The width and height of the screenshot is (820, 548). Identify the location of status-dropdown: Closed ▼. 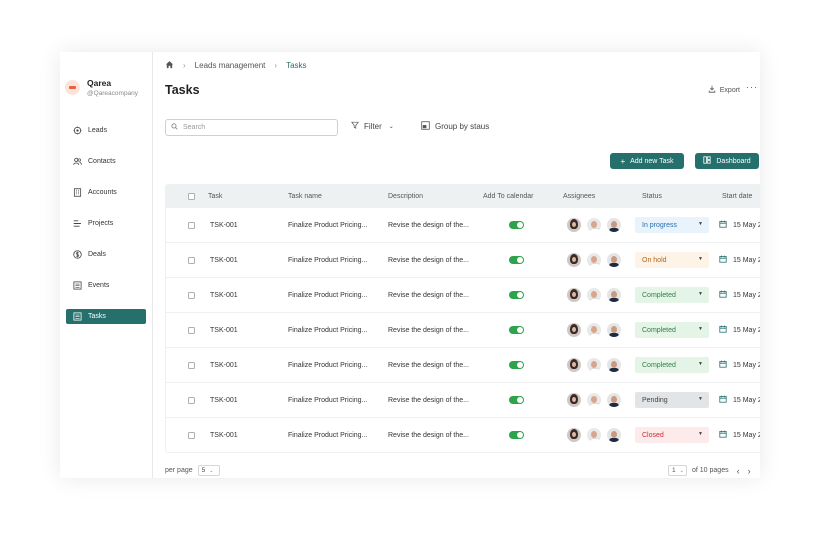
(672, 435).